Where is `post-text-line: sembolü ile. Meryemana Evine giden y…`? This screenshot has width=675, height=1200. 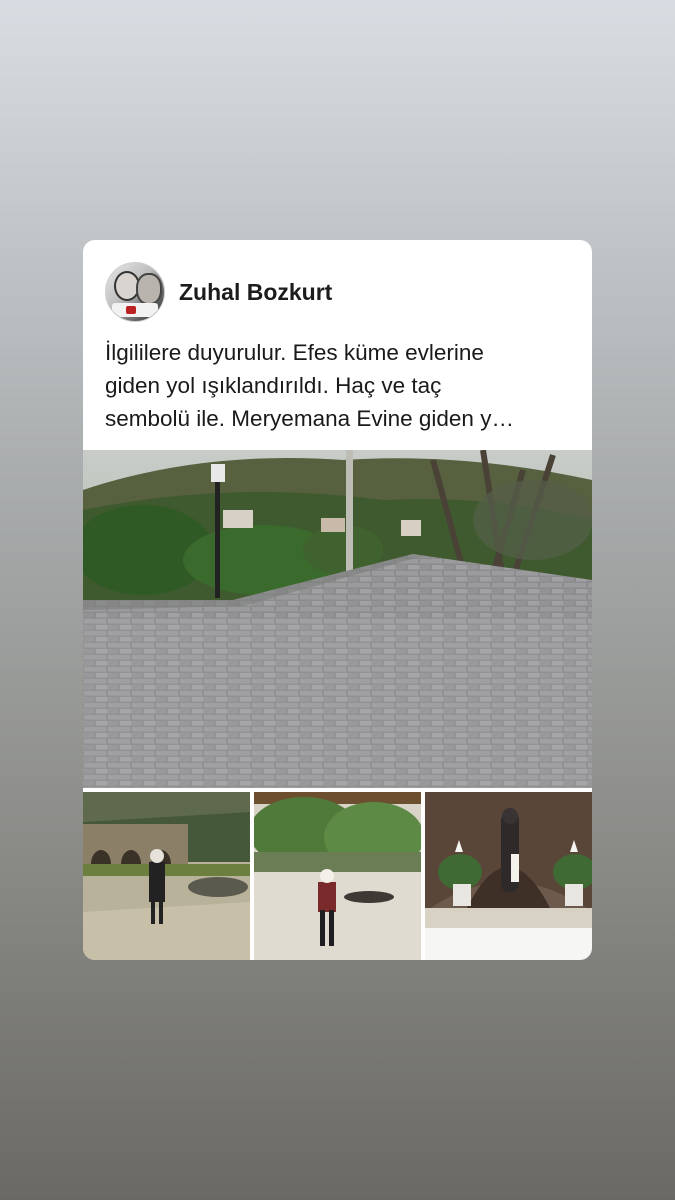 post-text-line: sembolü ile. Meryemana Evine giden y… is located at coordinates (309, 418).